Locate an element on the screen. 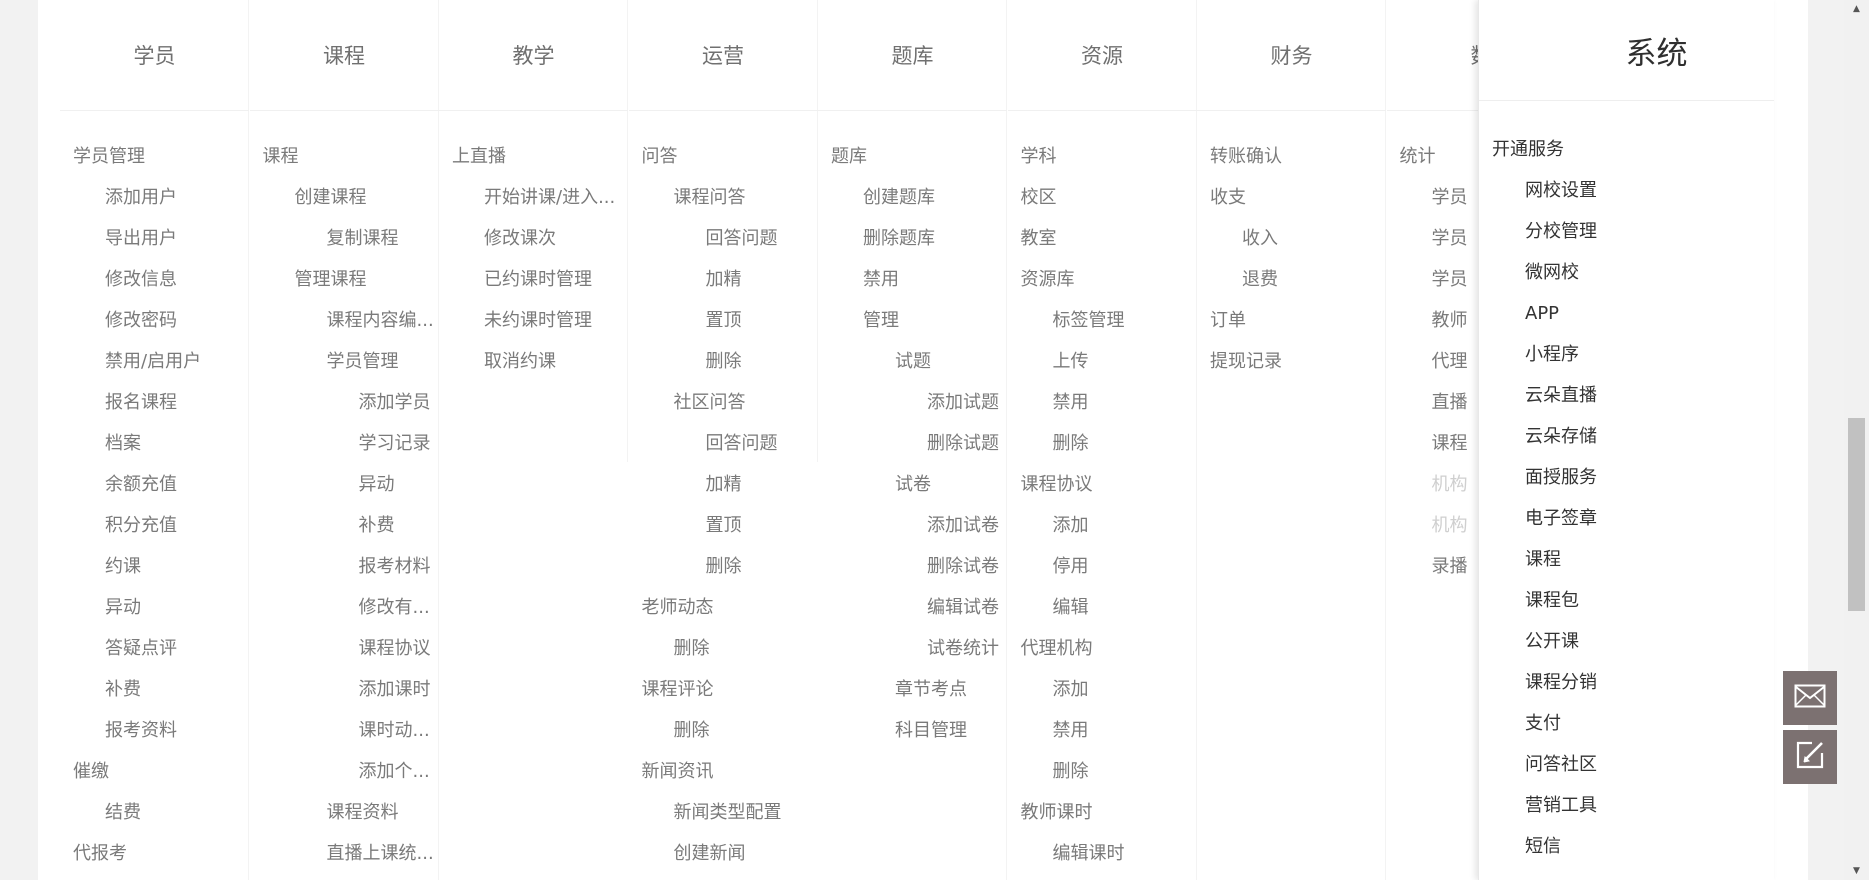  permission-item: 上直播 is located at coordinates (479, 157).